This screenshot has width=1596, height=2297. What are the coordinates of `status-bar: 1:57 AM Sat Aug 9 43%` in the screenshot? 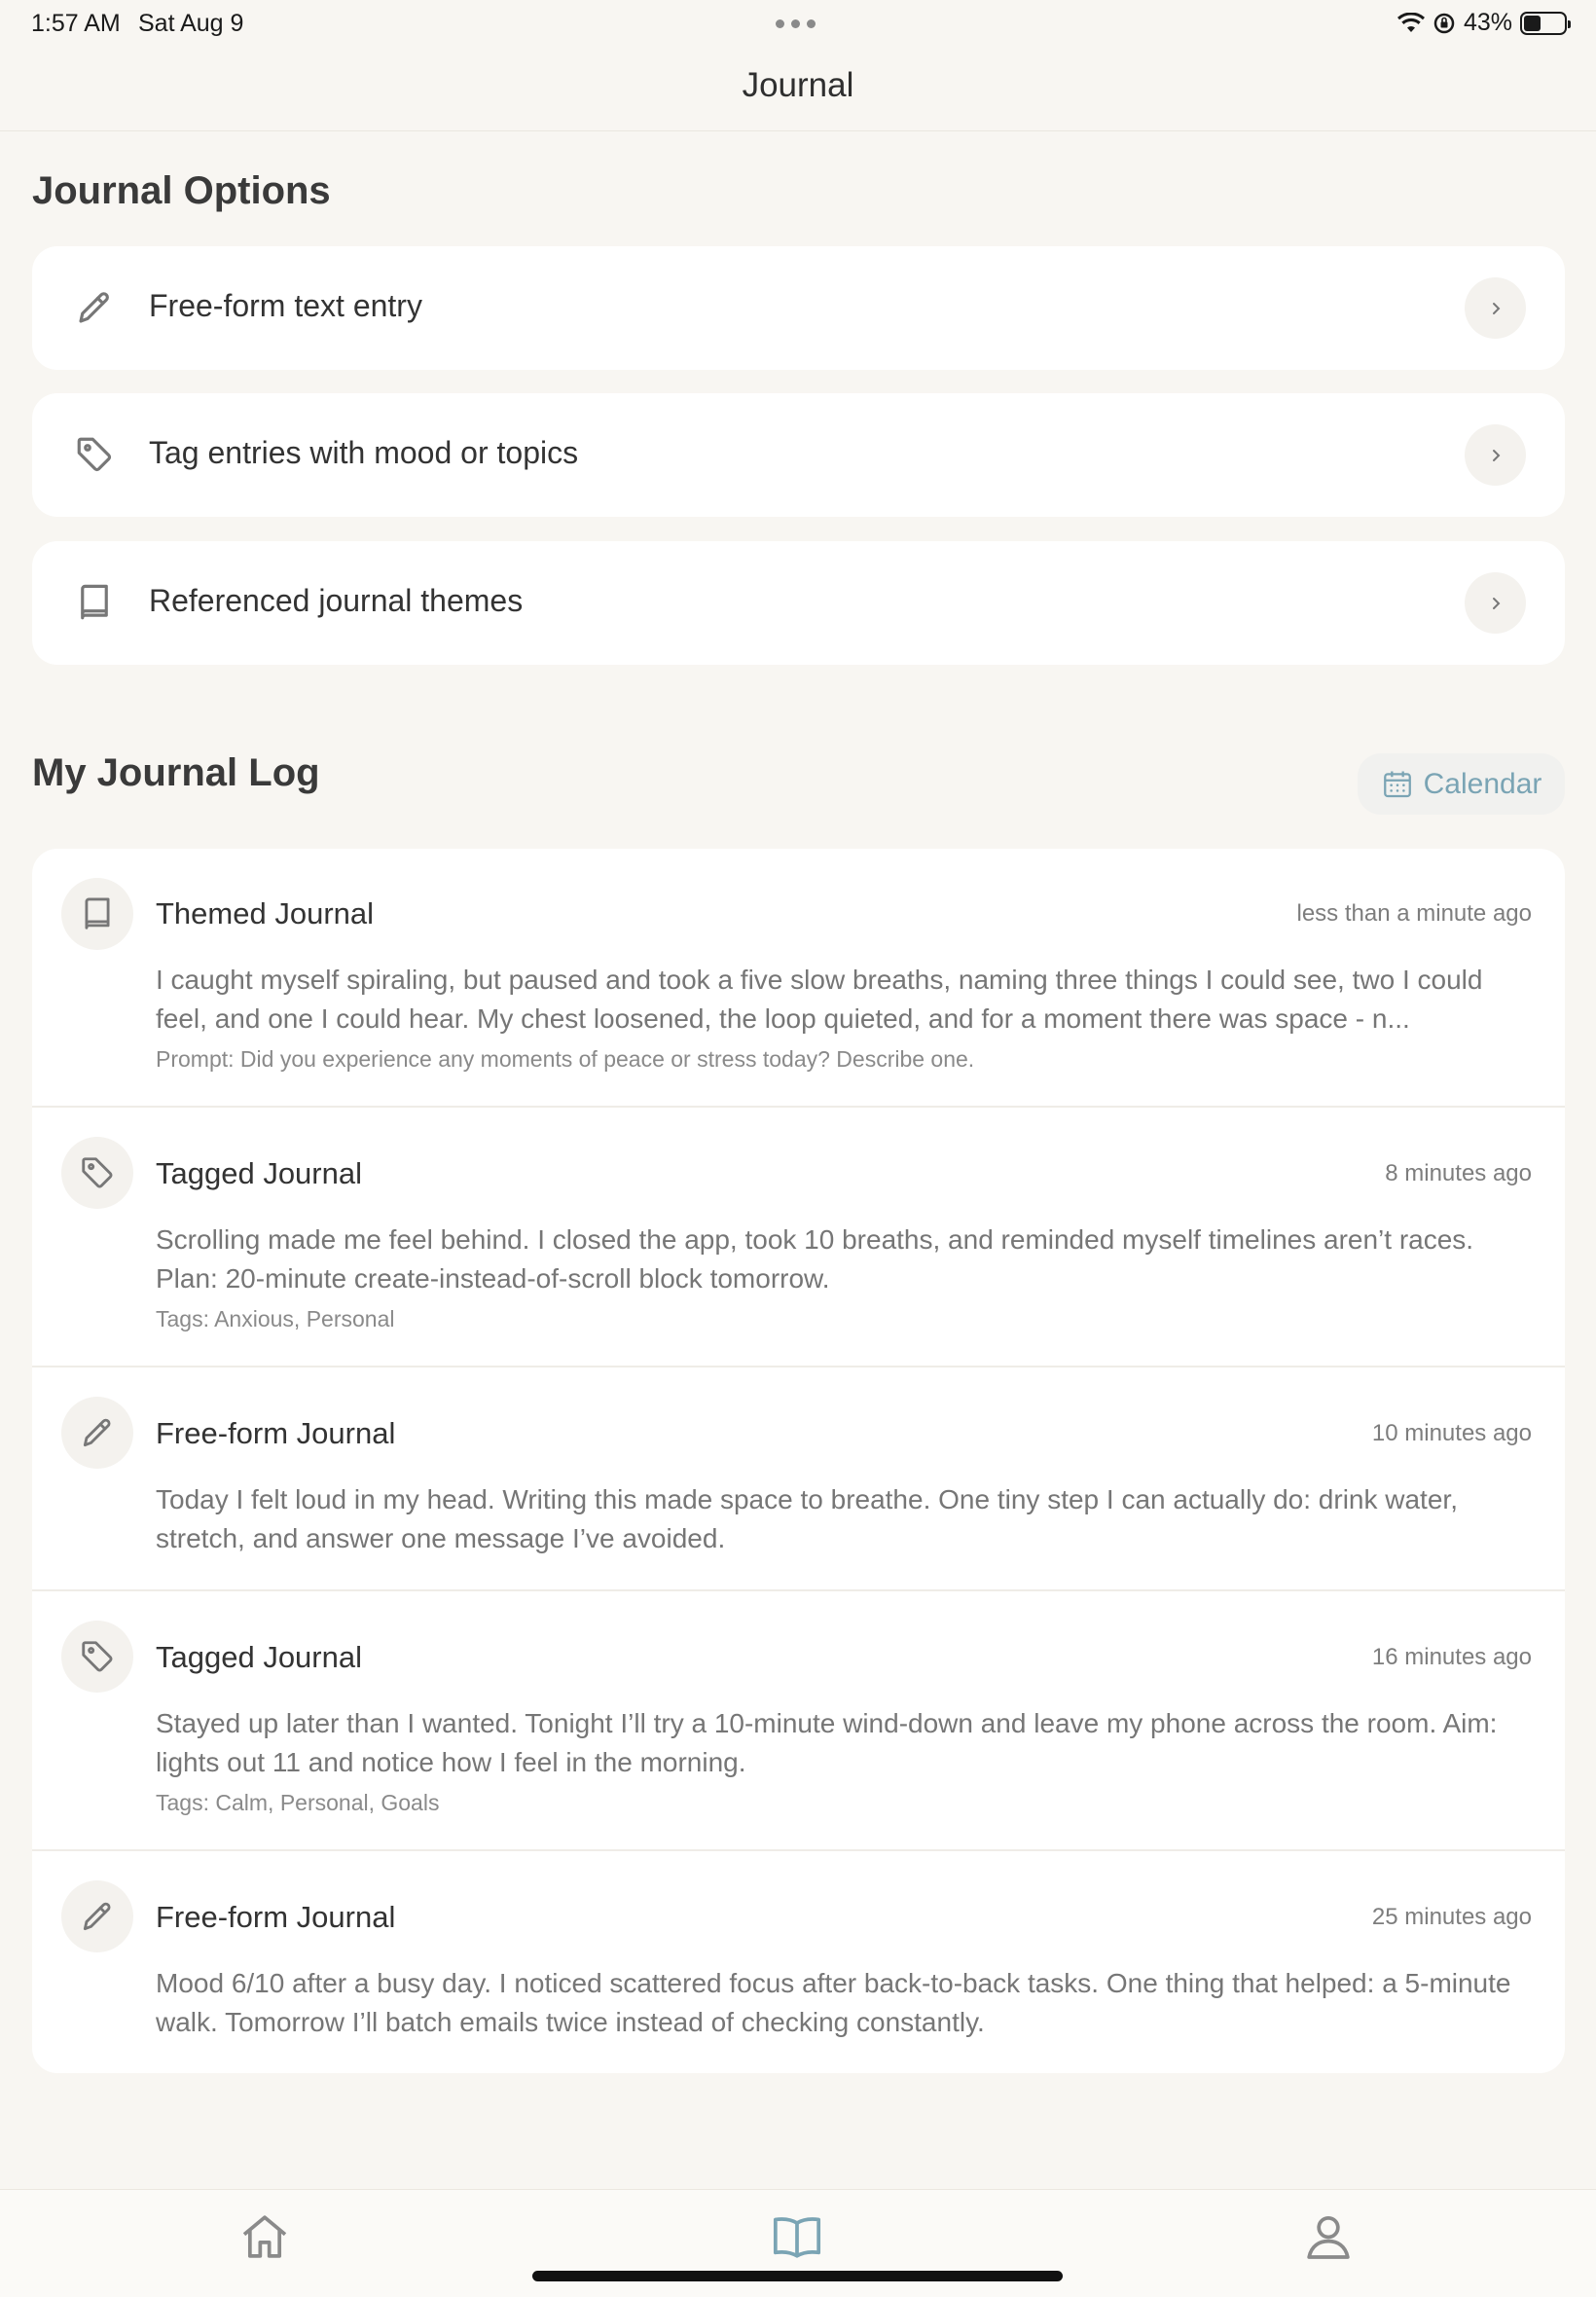 It's located at (798, 22).